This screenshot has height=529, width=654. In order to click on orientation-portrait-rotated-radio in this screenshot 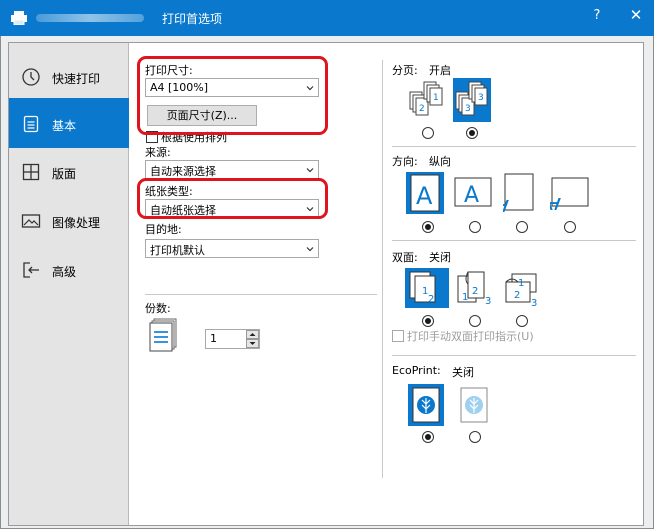, I will do `click(522, 227)`.